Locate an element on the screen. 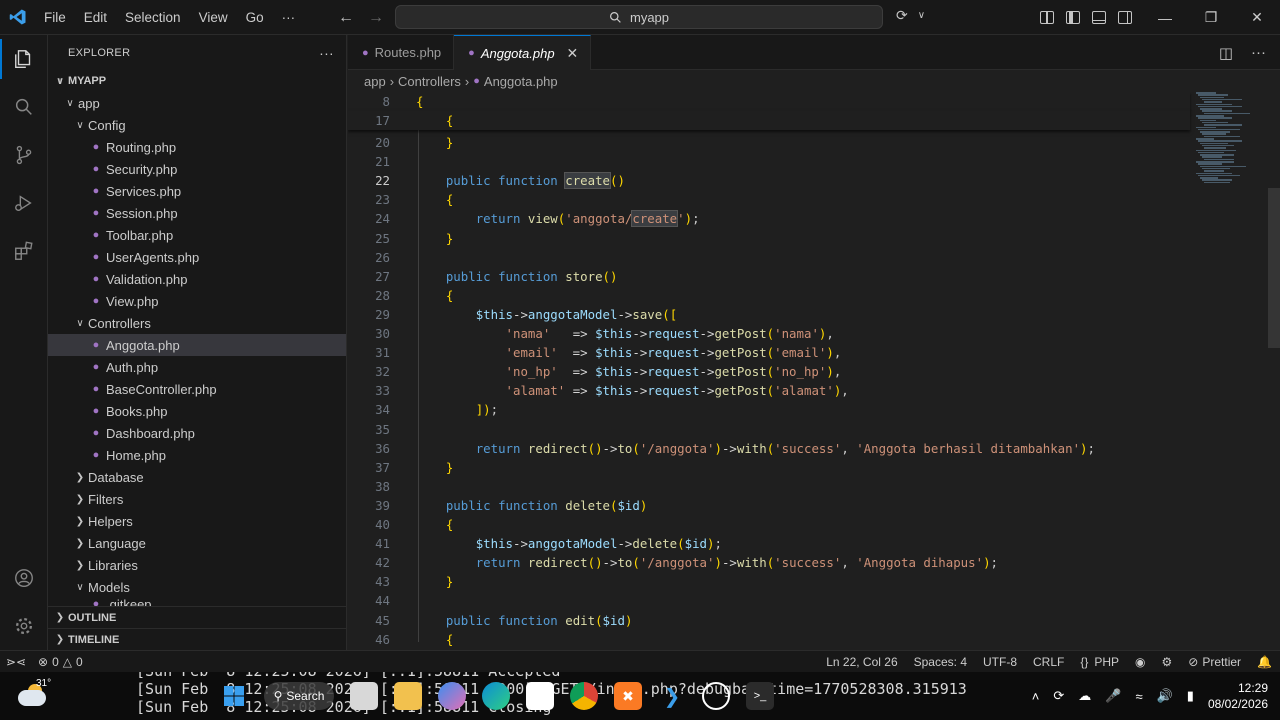  breadcrumb-item: app is located at coordinates (375, 81).